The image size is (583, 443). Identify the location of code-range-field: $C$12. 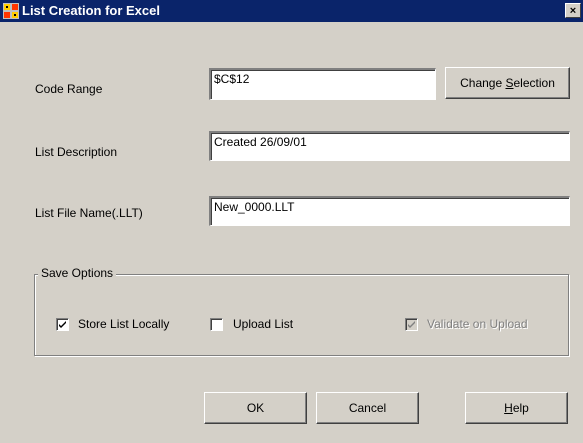
(322, 84).